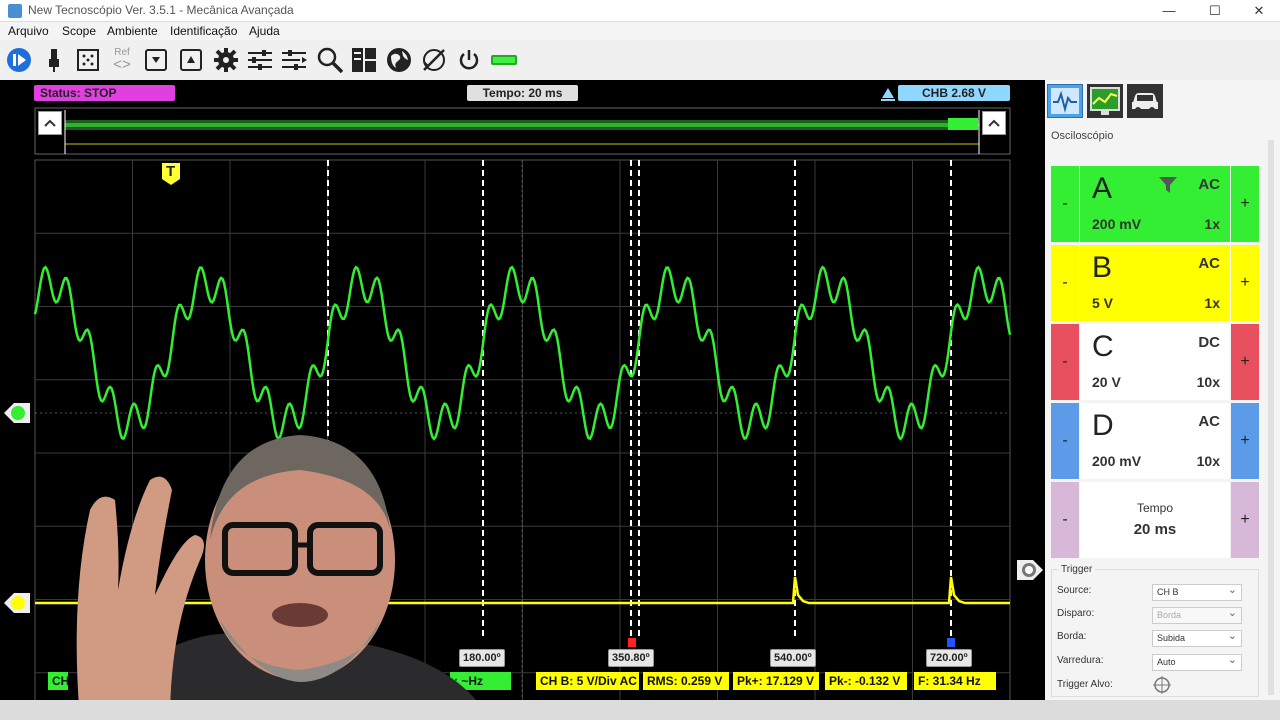 Image resolution: width=1280 pixels, height=720 pixels. What do you see at coordinates (156, 60) in the screenshot?
I see `save-icon` at bounding box center [156, 60].